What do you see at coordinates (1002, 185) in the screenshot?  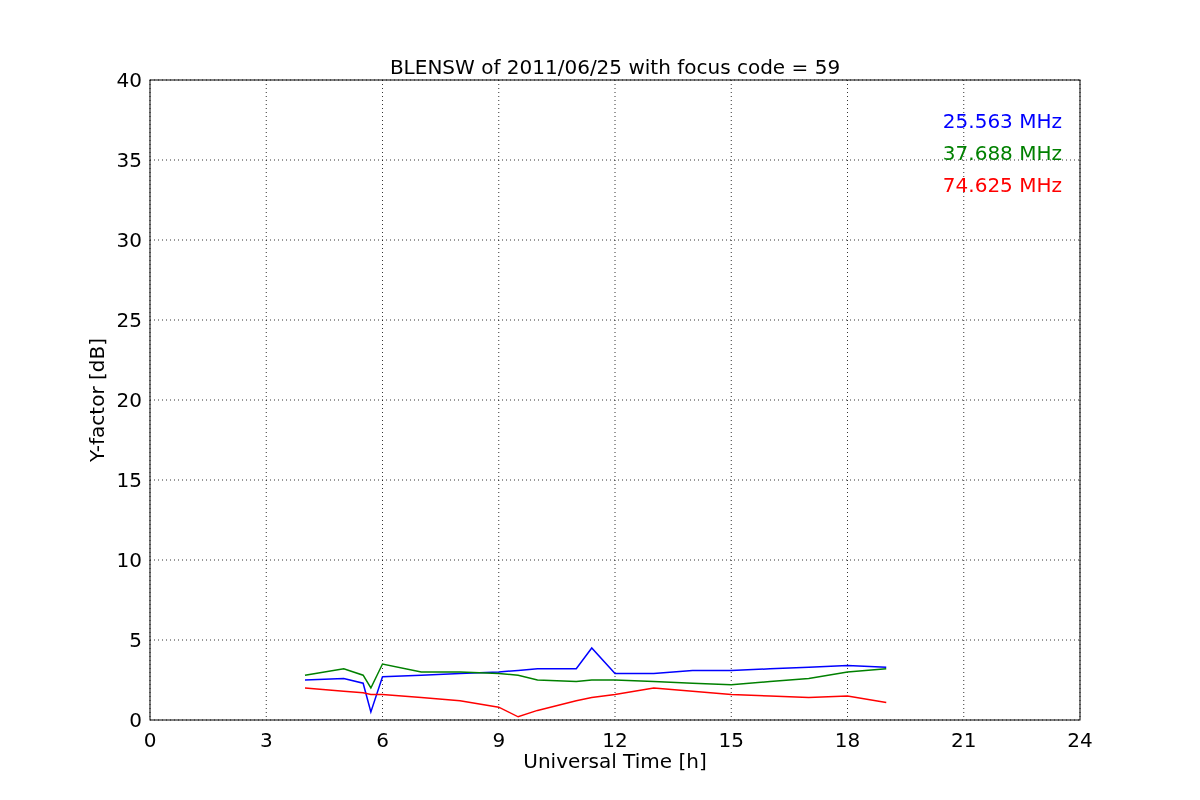 I see `legend-label: 74.625 MHz` at bounding box center [1002, 185].